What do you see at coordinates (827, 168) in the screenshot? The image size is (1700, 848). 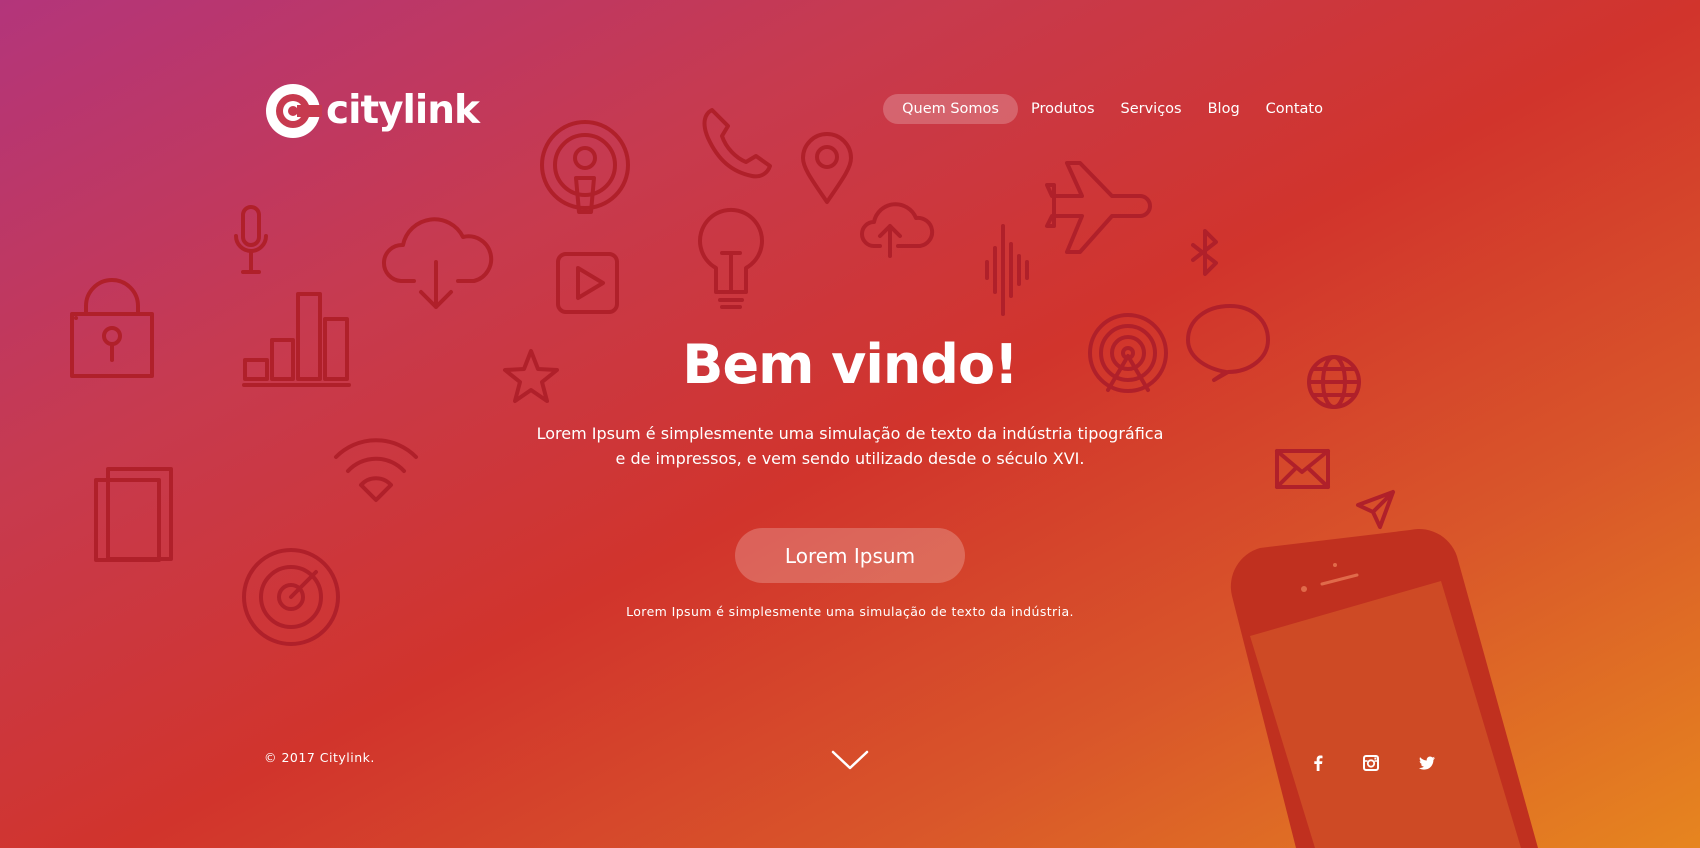 I see `location-pin-icon` at bounding box center [827, 168].